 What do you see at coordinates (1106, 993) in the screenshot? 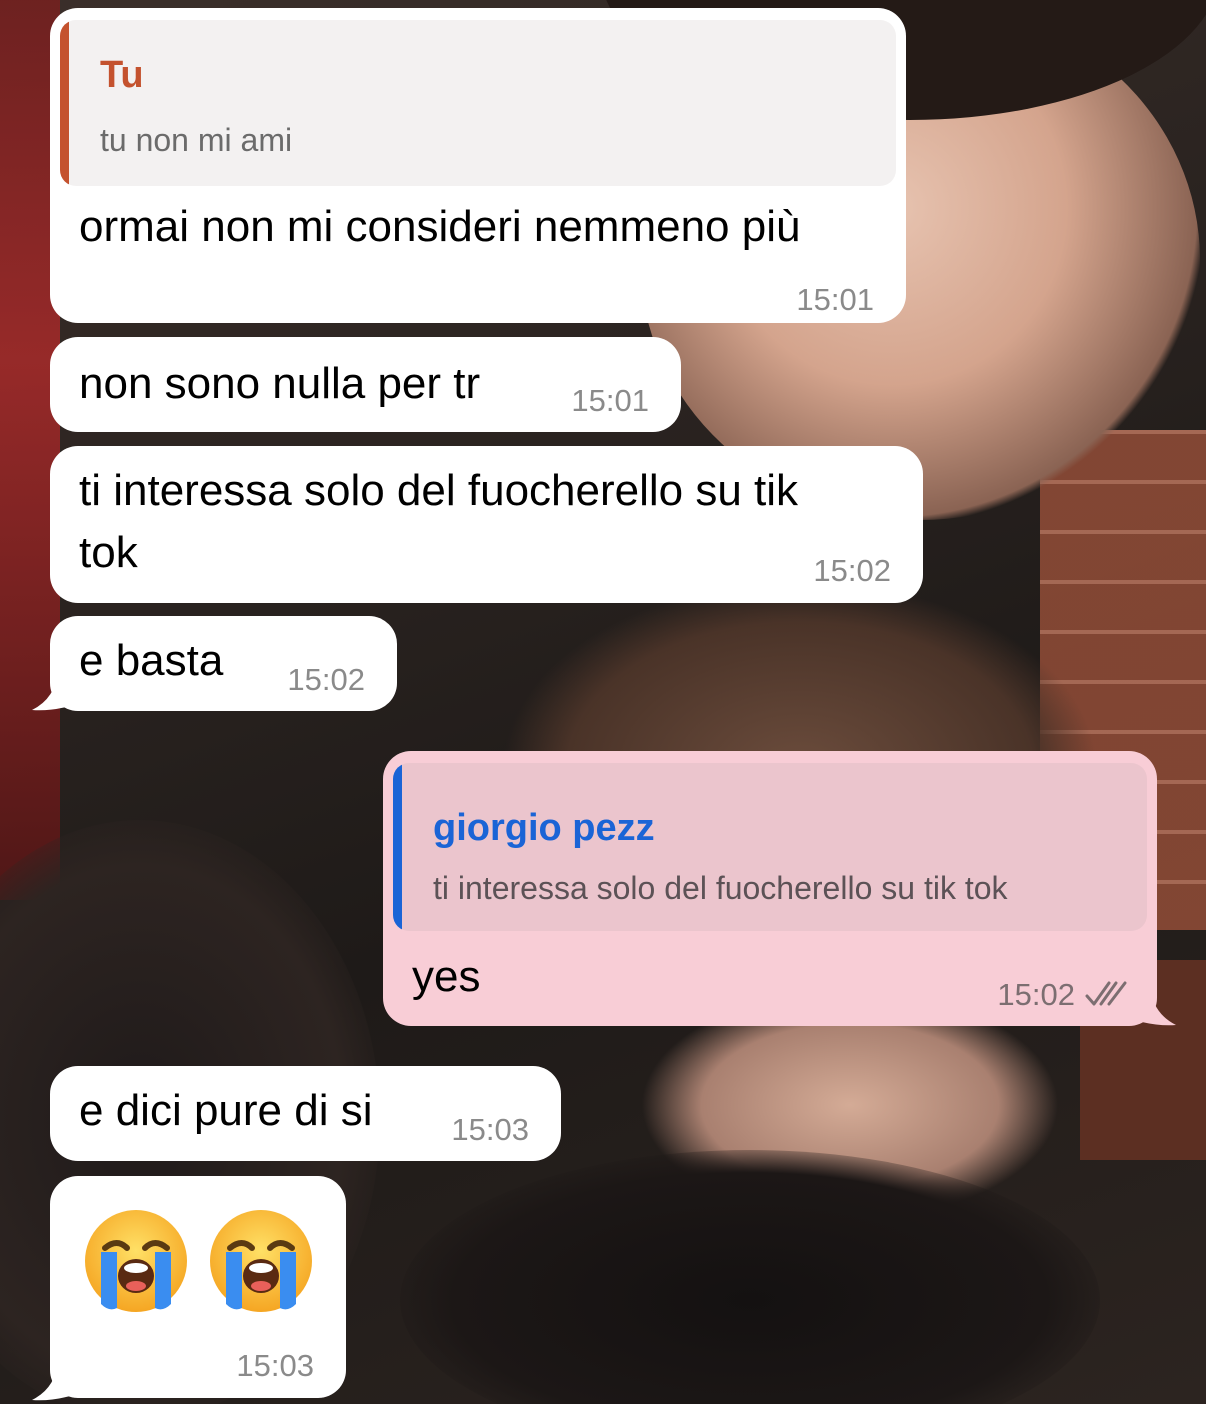
I see `double-check-read-icon` at bounding box center [1106, 993].